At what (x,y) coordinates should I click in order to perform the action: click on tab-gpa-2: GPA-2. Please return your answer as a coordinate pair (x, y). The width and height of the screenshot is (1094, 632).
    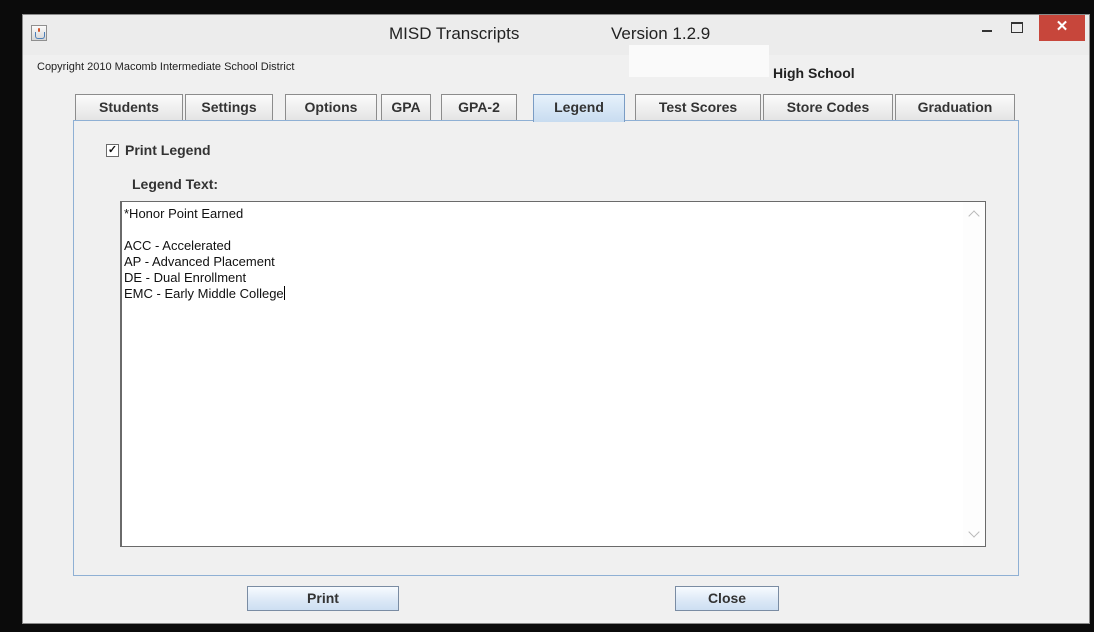
    Looking at the image, I should click on (479, 107).